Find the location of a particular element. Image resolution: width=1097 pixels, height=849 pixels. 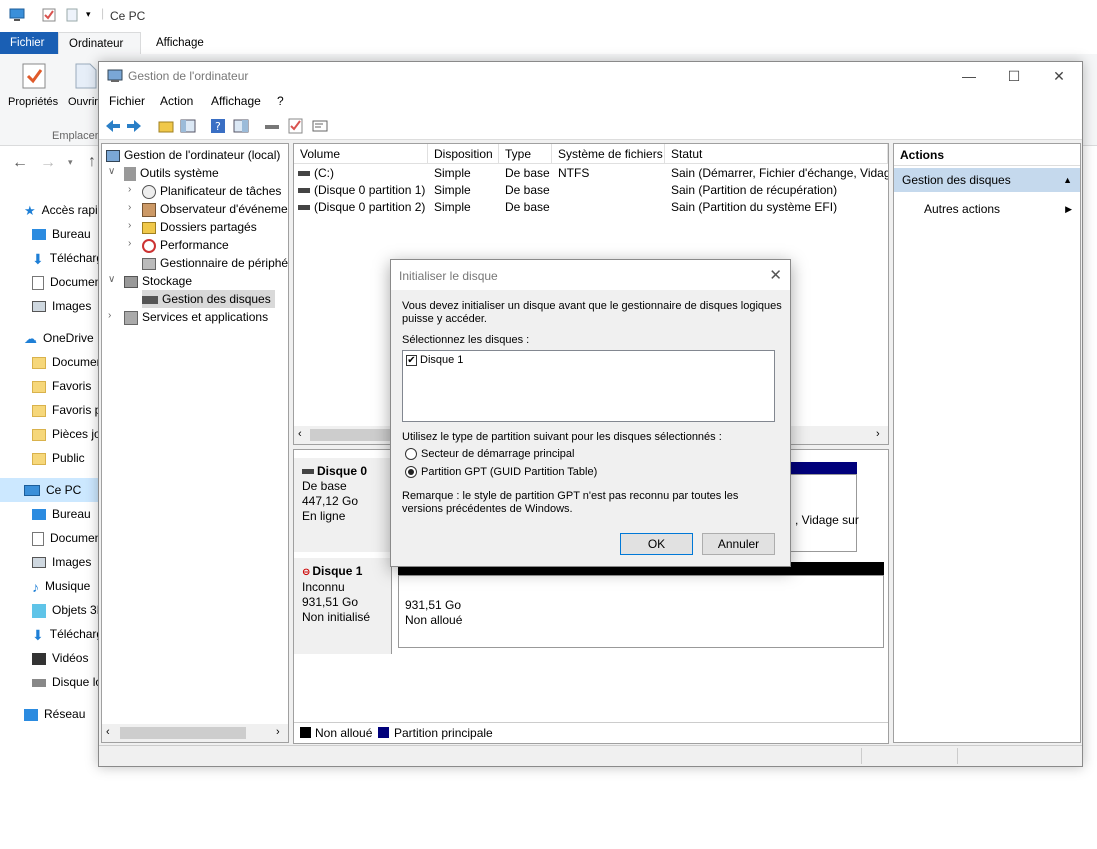

back-arrow-icon: ← is located at coordinates (20, 163).